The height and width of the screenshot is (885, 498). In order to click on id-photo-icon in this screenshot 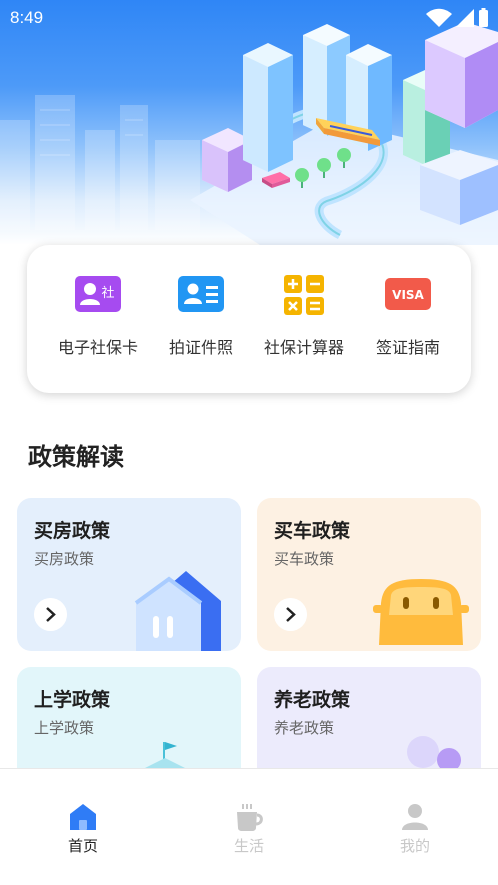, I will do `click(201, 294)`.